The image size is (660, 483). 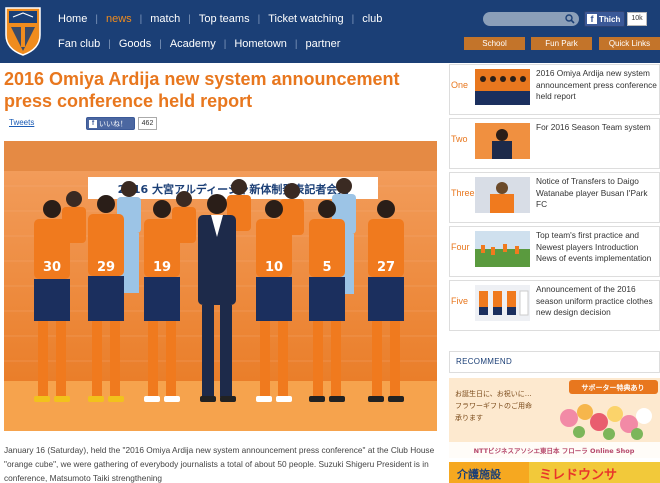 What do you see at coordinates (72, 19) in the screenshot?
I see `nav-home: Home` at bounding box center [72, 19].